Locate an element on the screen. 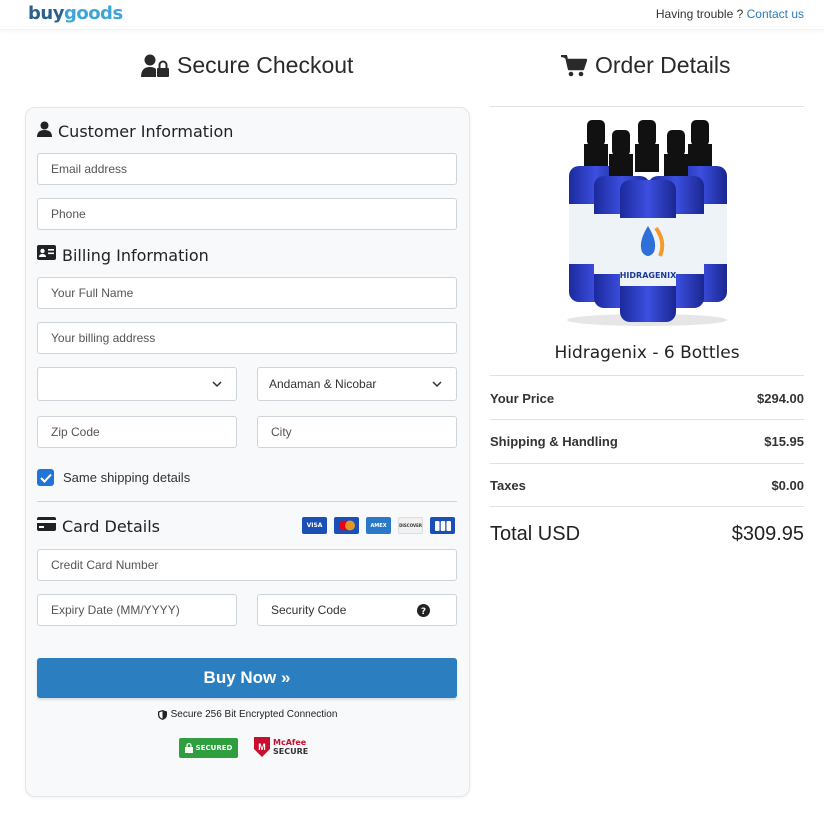 The image size is (824, 814). question-circle-icon: ? is located at coordinates (423, 610).